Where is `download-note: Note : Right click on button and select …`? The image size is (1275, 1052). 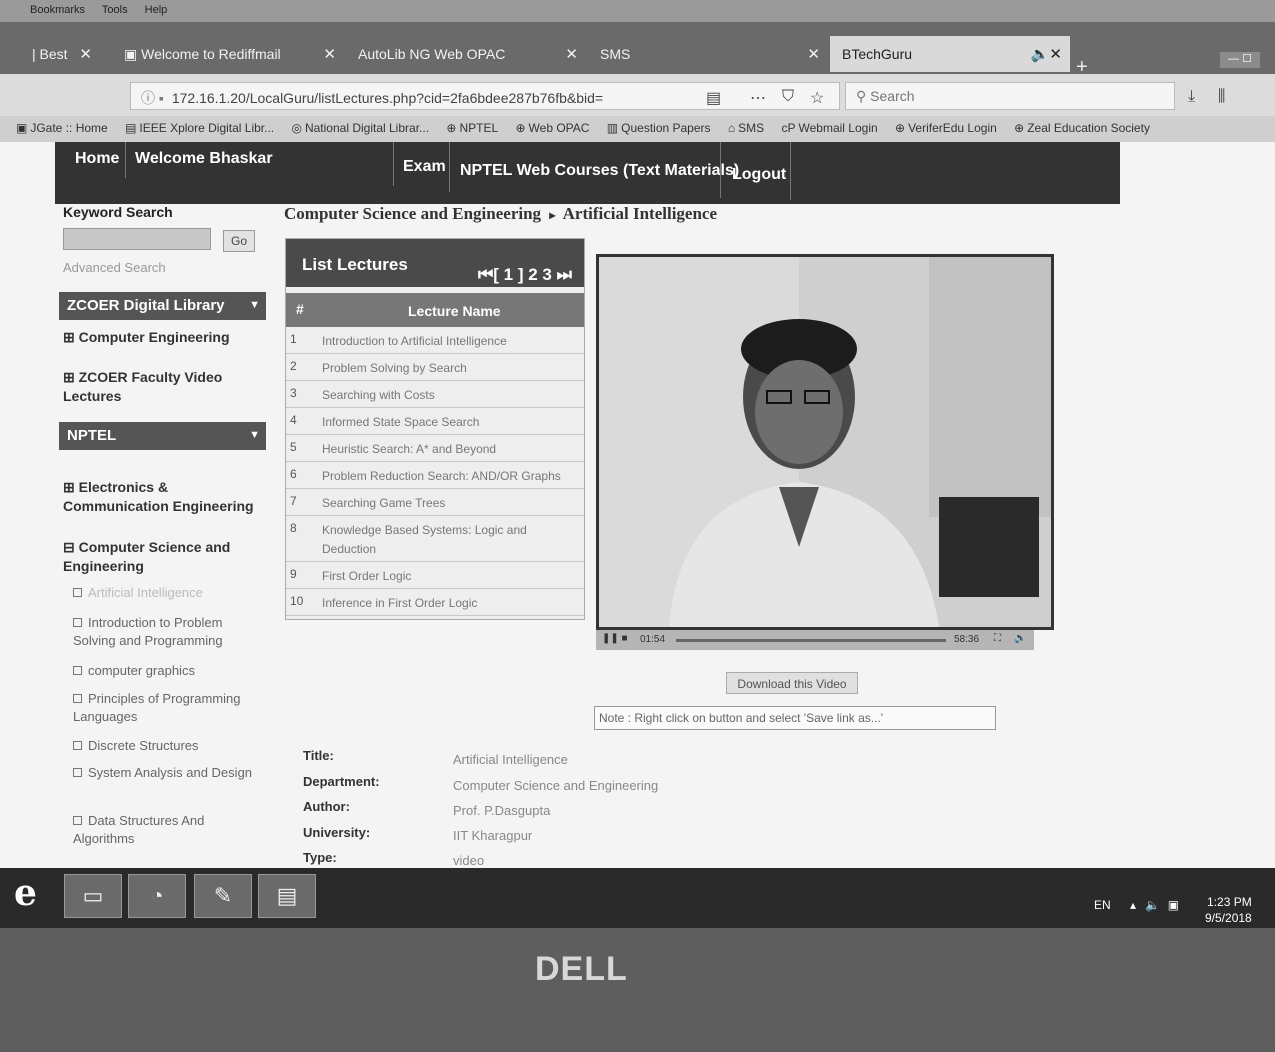 download-note: Note : Right click on button and select … is located at coordinates (795, 718).